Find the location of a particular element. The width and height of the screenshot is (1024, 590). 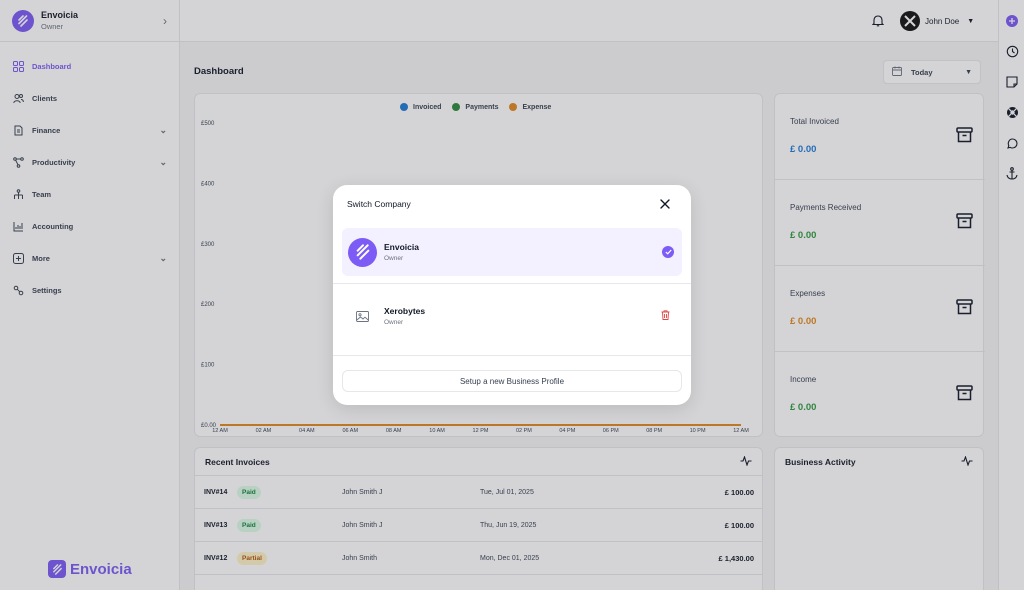

check-circle-icon is located at coordinates (668, 252).